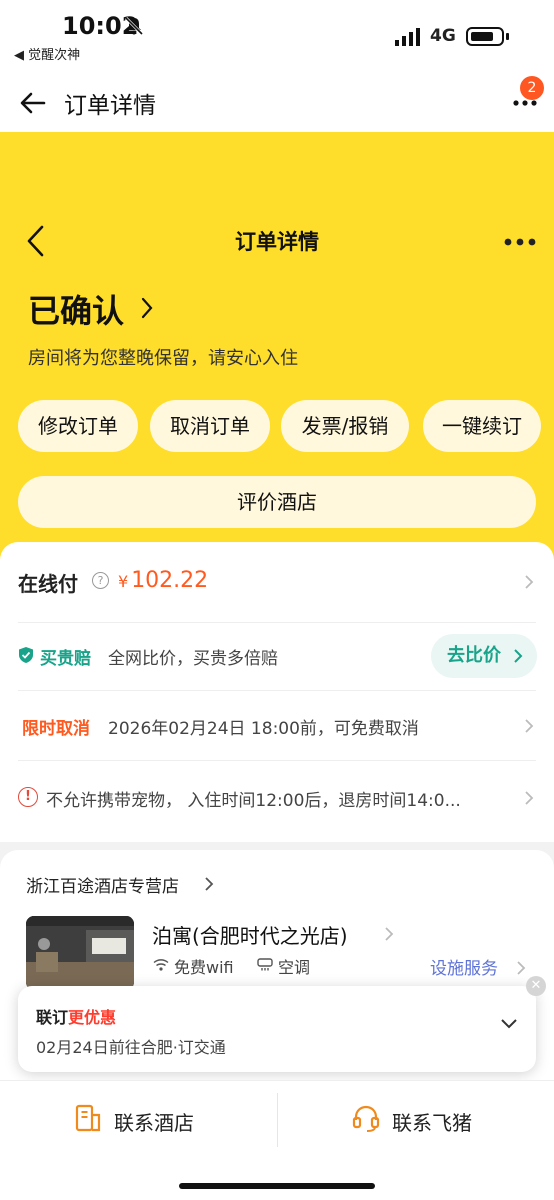 The height and width of the screenshot is (1200, 554). What do you see at coordinates (509, 1024) in the screenshot?
I see `chevron-down-icon` at bounding box center [509, 1024].